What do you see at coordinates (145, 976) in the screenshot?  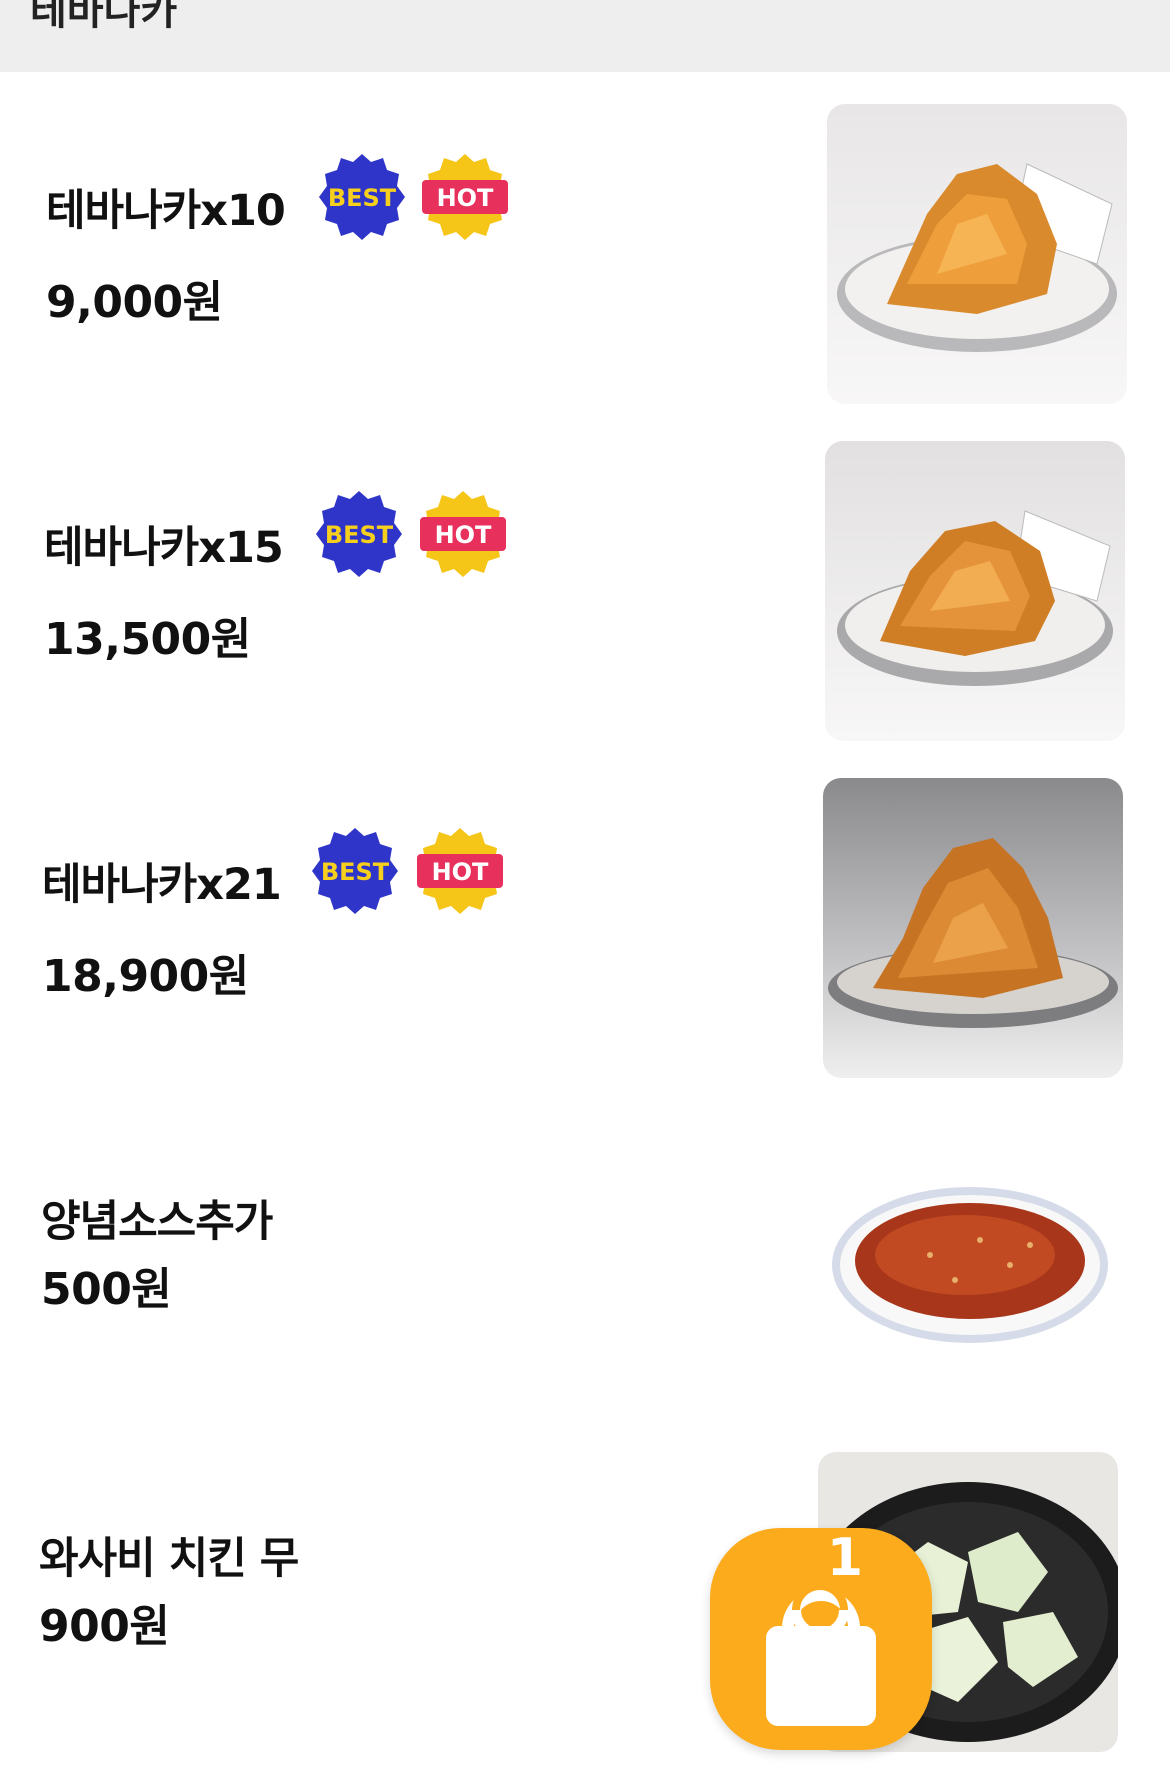 I see `item-price: 18,900원` at bounding box center [145, 976].